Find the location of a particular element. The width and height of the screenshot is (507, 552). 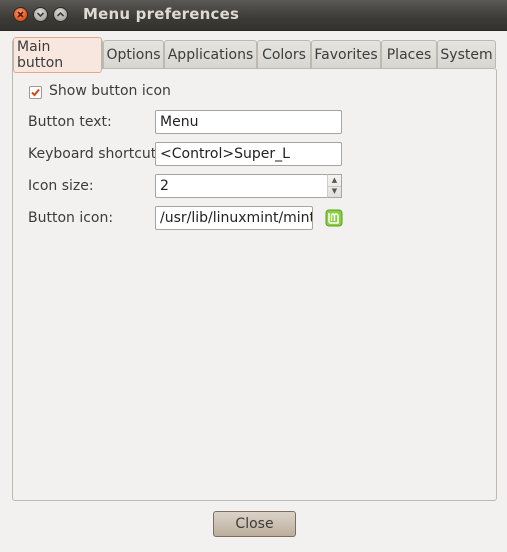

icon-size-stepper: ▲ ▼ is located at coordinates (334, 186).